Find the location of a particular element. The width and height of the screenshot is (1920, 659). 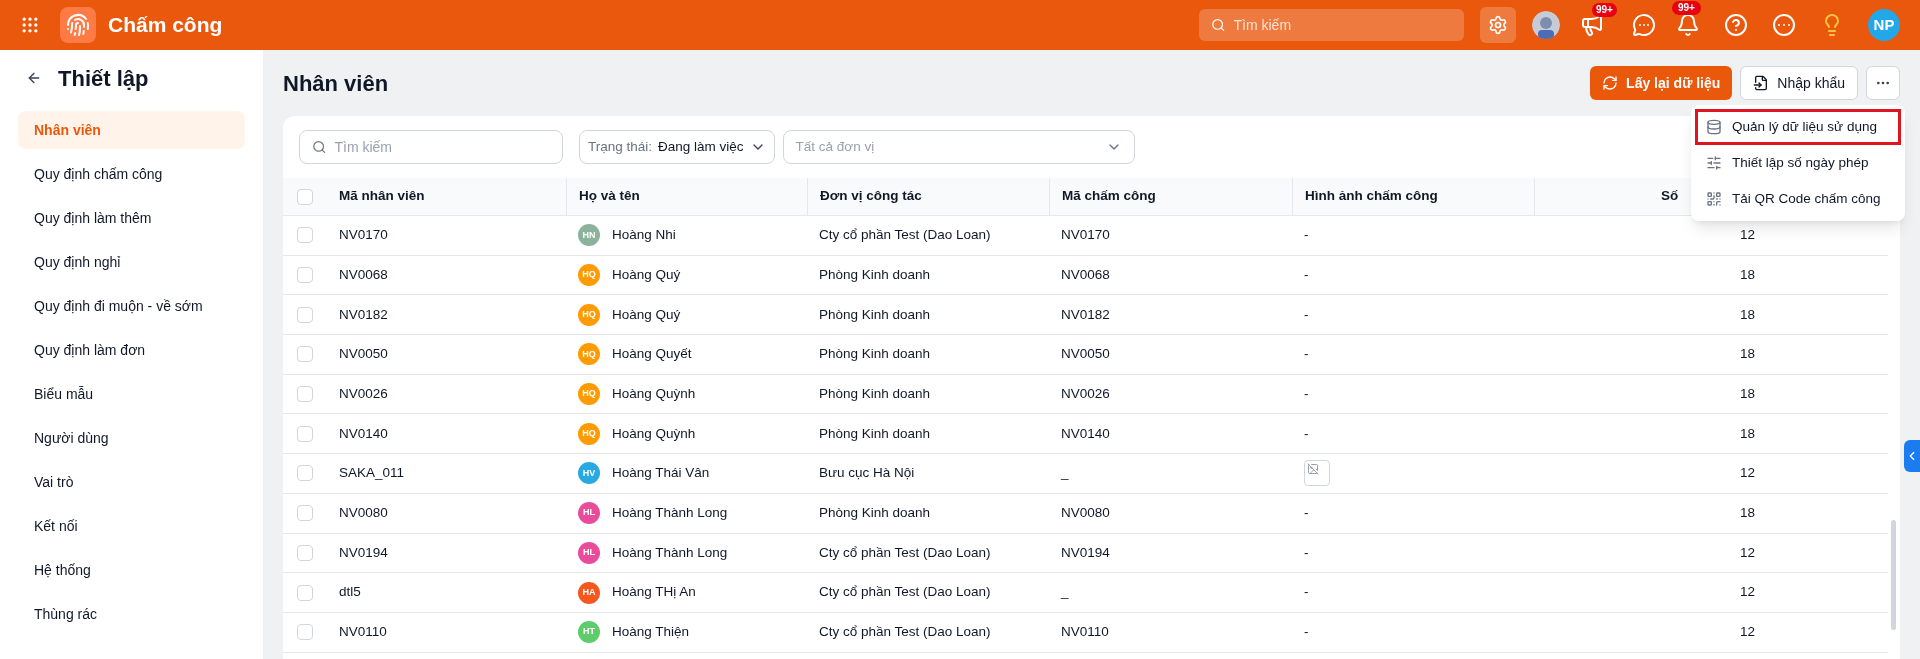

column-header: Mã nhân viên is located at coordinates (382, 196).